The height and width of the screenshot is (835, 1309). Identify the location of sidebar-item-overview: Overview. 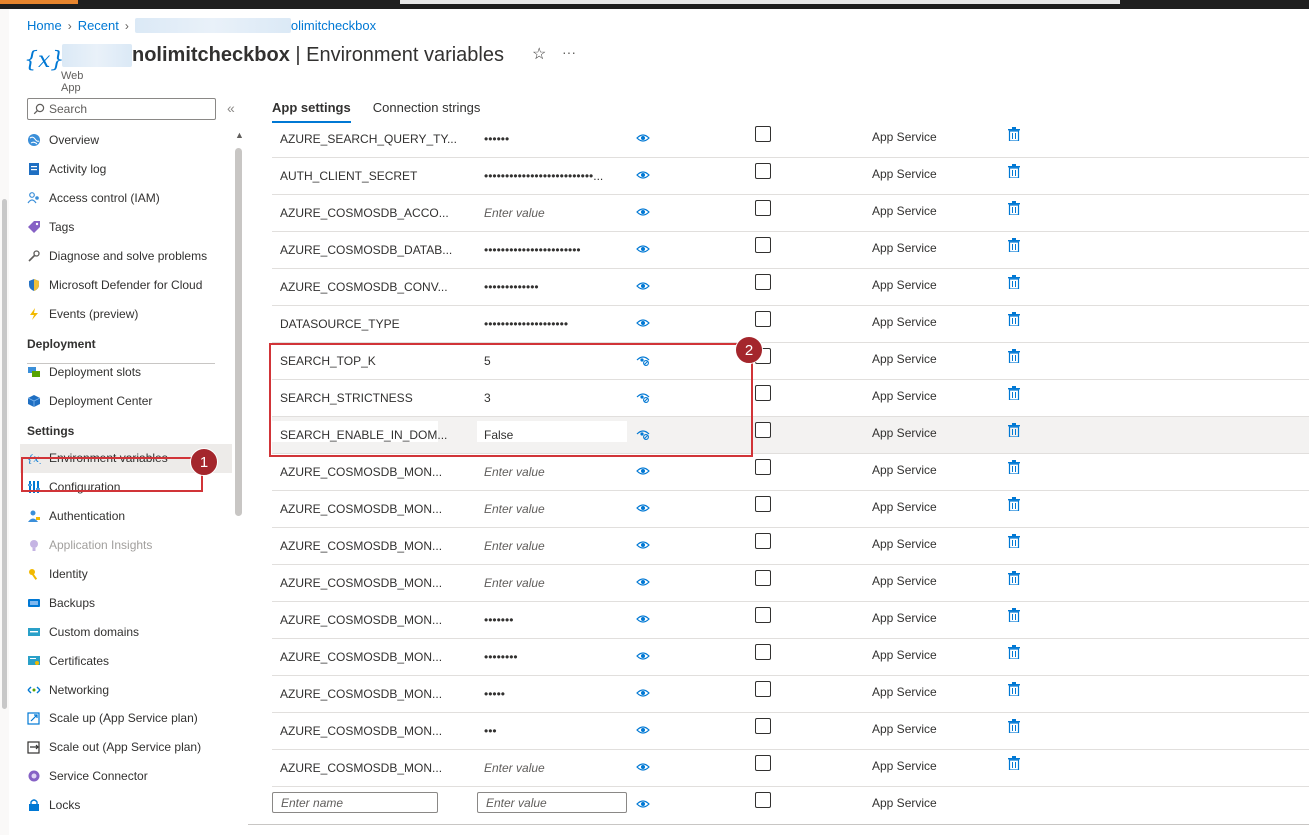
(126, 140).